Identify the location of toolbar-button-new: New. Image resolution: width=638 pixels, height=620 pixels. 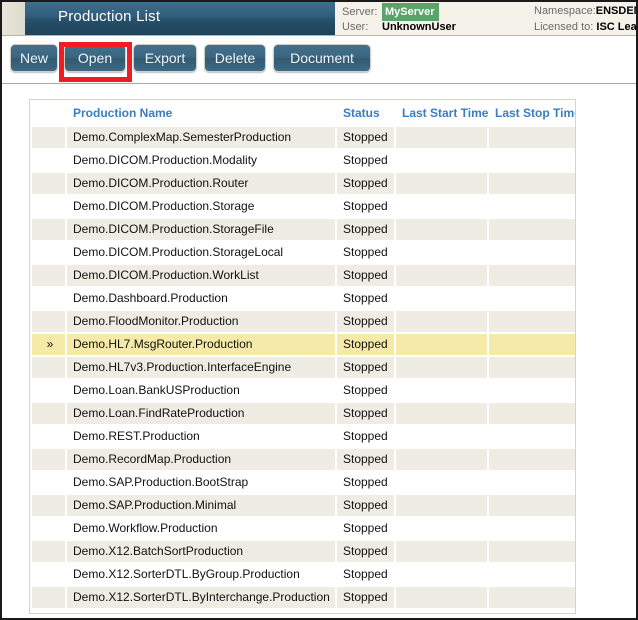
(34, 58).